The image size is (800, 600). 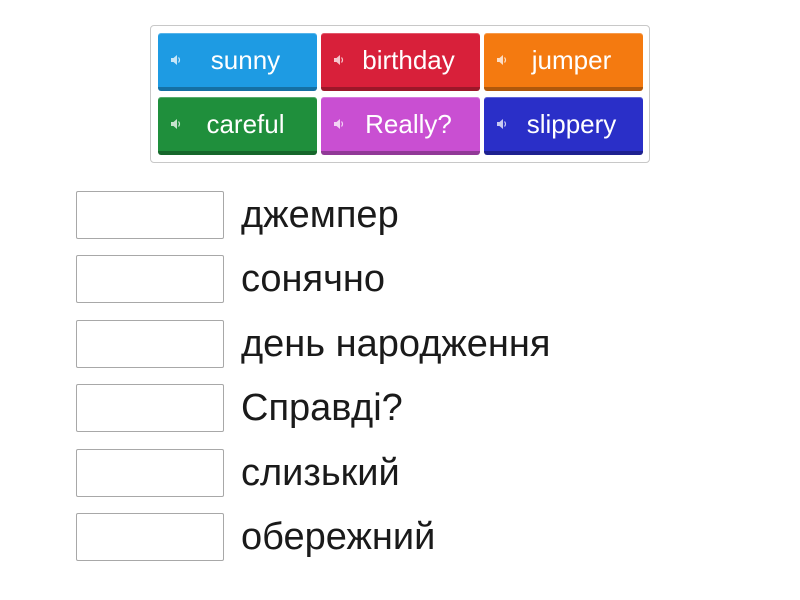 I want to click on word-tile-really: Really?, so click(x=400, y=126).